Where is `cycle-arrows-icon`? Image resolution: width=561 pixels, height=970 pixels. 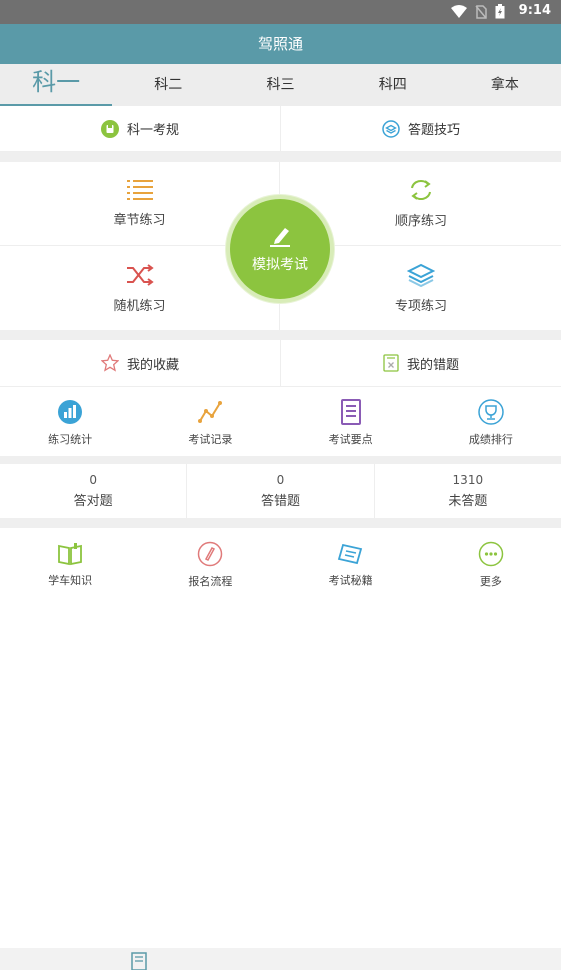
cycle-arrows-icon is located at coordinates (421, 190).